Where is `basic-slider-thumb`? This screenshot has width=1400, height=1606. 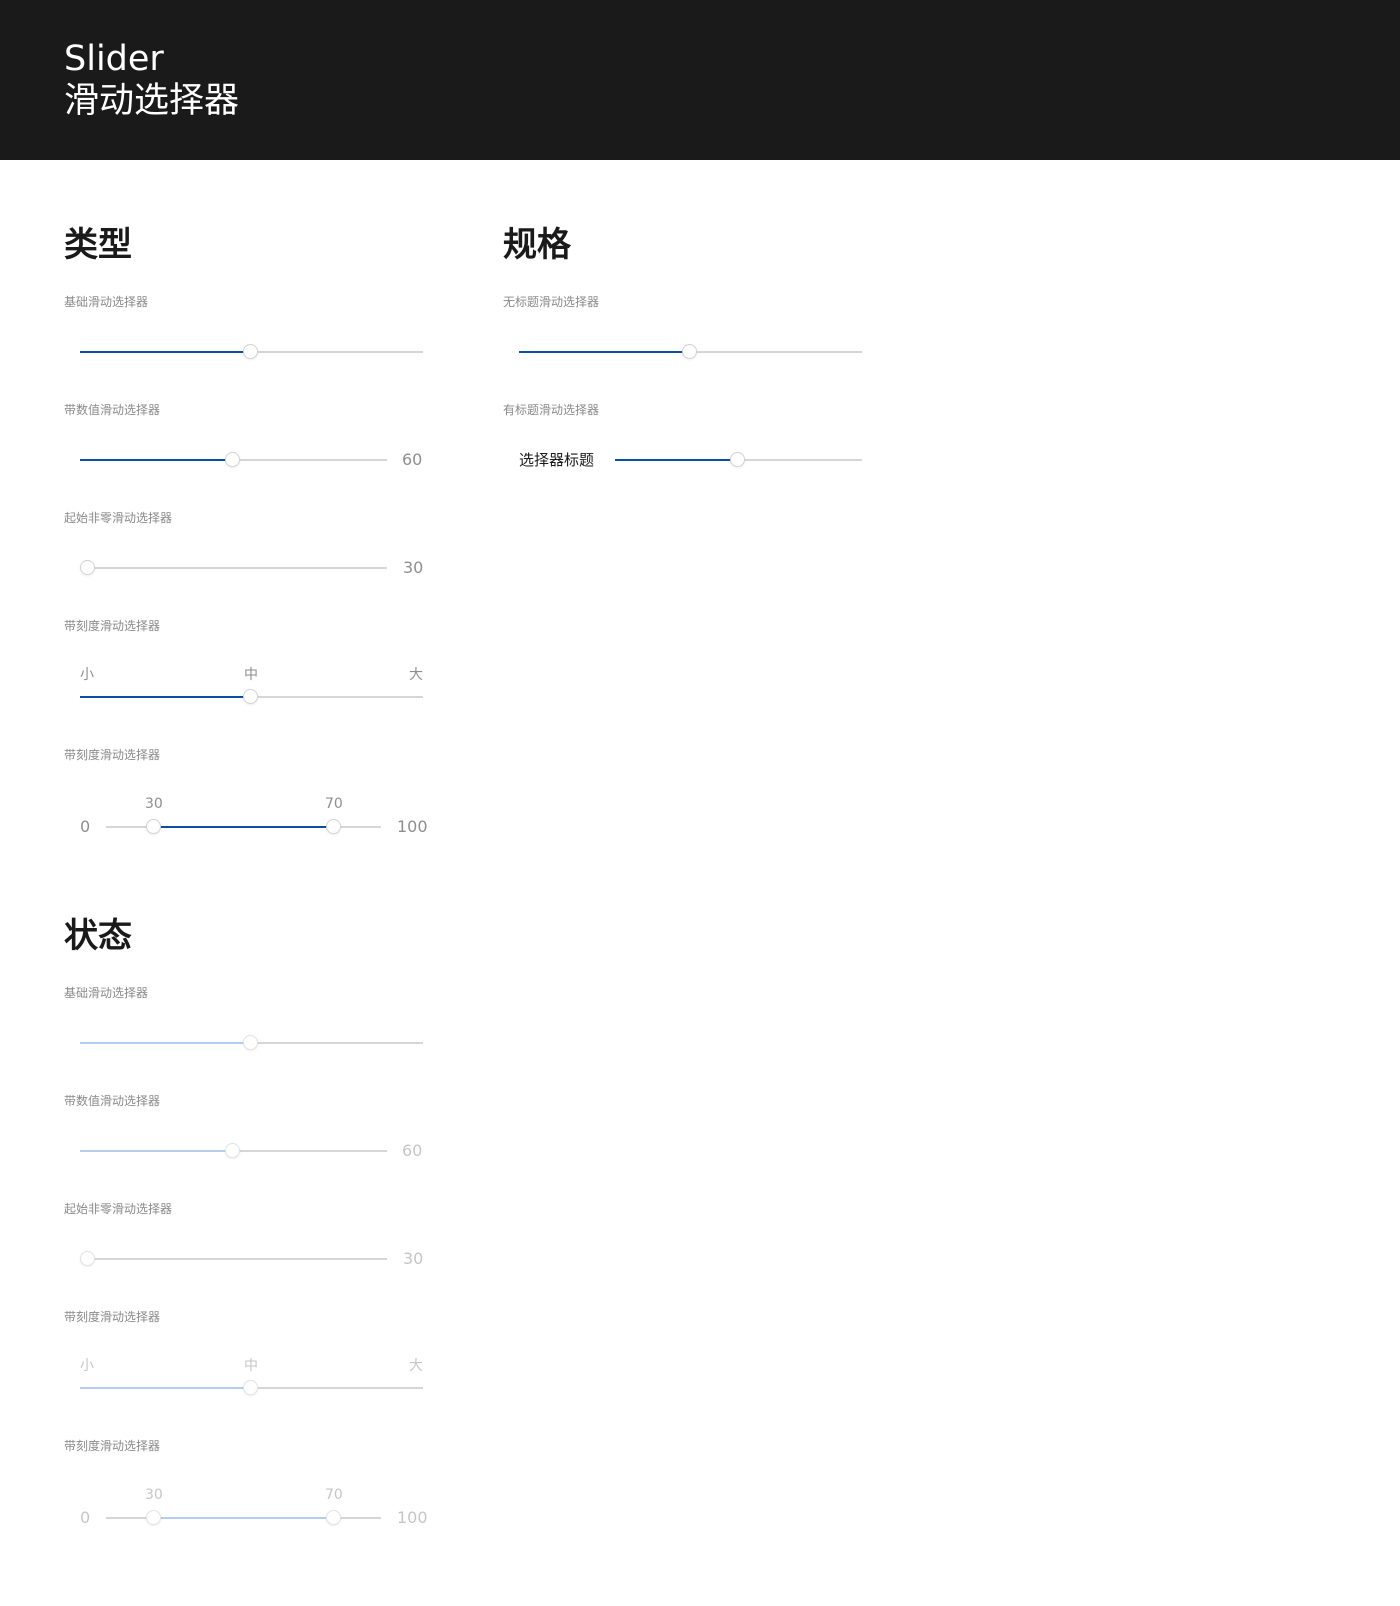
basic-slider-thumb is located at coordinates (250, 351).